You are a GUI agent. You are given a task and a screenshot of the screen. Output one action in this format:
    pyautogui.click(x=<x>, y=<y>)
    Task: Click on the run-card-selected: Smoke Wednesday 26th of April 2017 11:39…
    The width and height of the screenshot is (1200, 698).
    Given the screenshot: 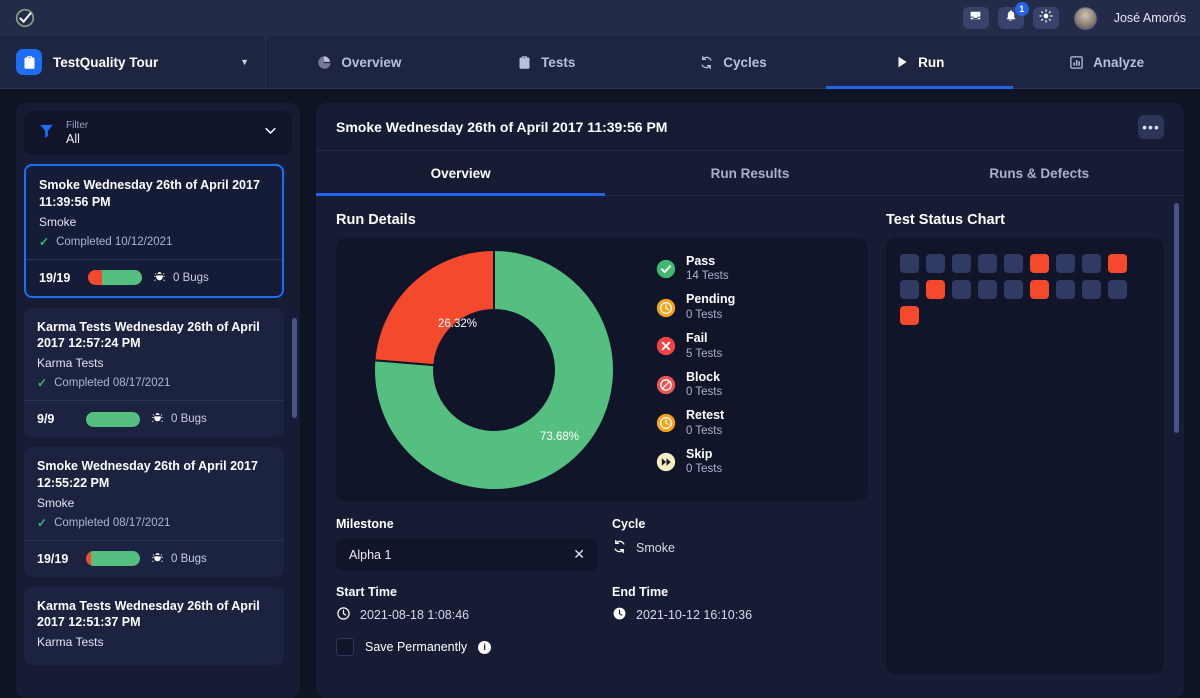 What is the action you would take?
    pyautogui.click(x=154, y=231)
    